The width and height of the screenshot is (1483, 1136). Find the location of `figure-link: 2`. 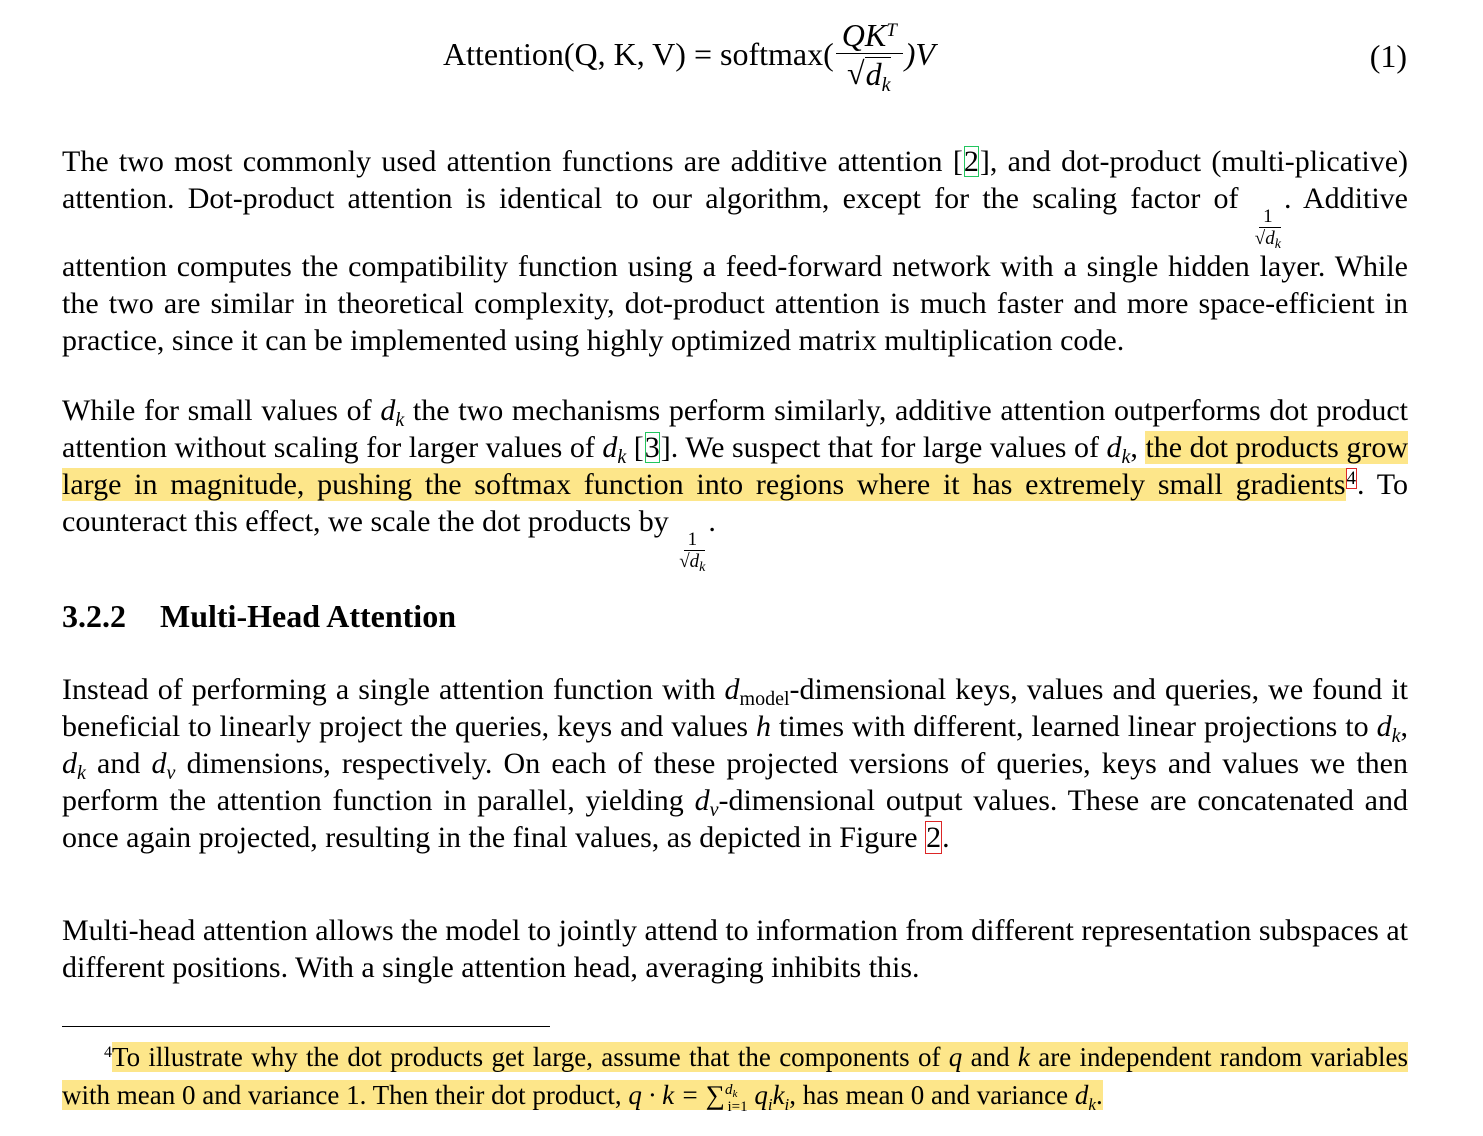

figure-link: 2 is located at coordinates (934, 837).